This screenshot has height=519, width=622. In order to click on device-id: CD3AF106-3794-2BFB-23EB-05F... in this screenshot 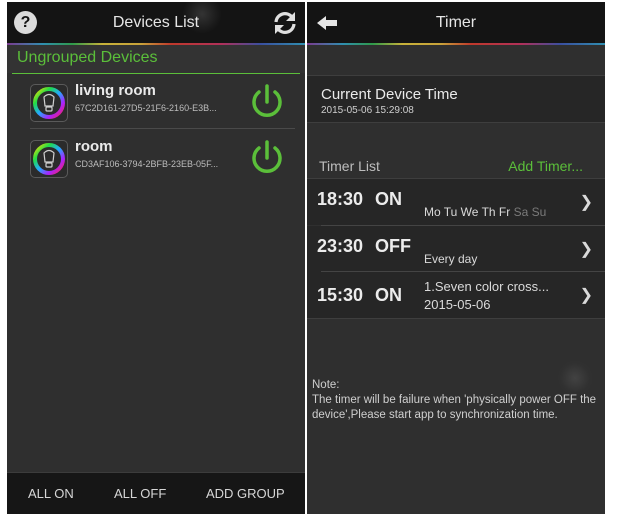, I will do `click(147, 164)`.